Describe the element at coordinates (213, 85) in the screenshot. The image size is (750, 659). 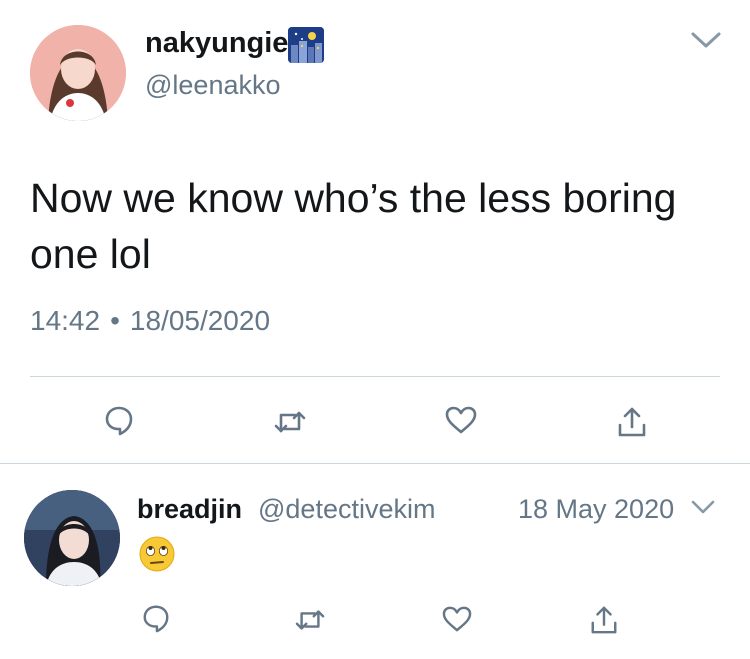
I see `author-handle: @leenakko` at that location.